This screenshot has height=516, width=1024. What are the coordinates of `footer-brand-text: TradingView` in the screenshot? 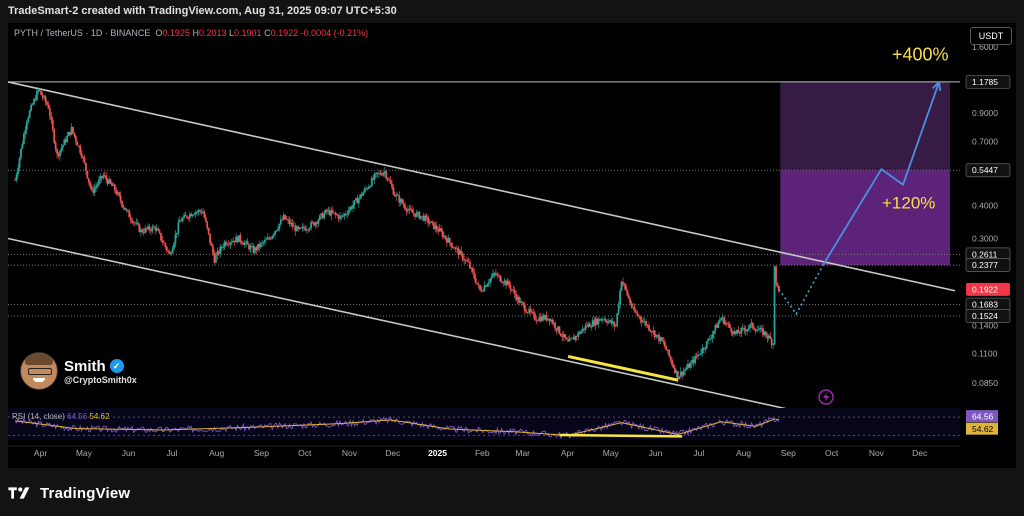 It's located at (85, 493).